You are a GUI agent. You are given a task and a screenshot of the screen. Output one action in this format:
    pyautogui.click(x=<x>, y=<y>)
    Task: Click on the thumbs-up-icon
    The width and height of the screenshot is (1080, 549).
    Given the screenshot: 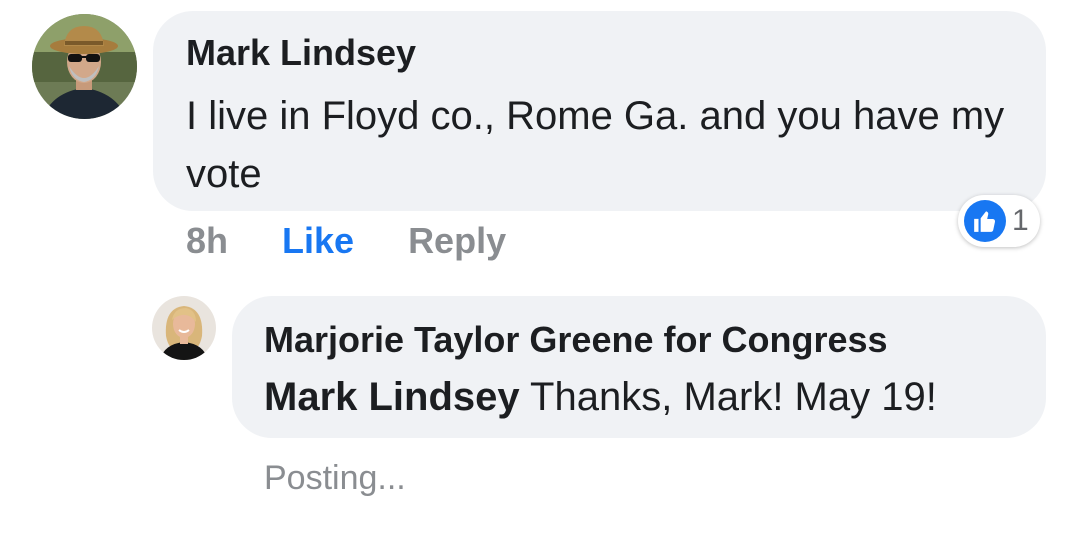 What is the action you would take?
    pyautogui.click(x=985, y=221)
    